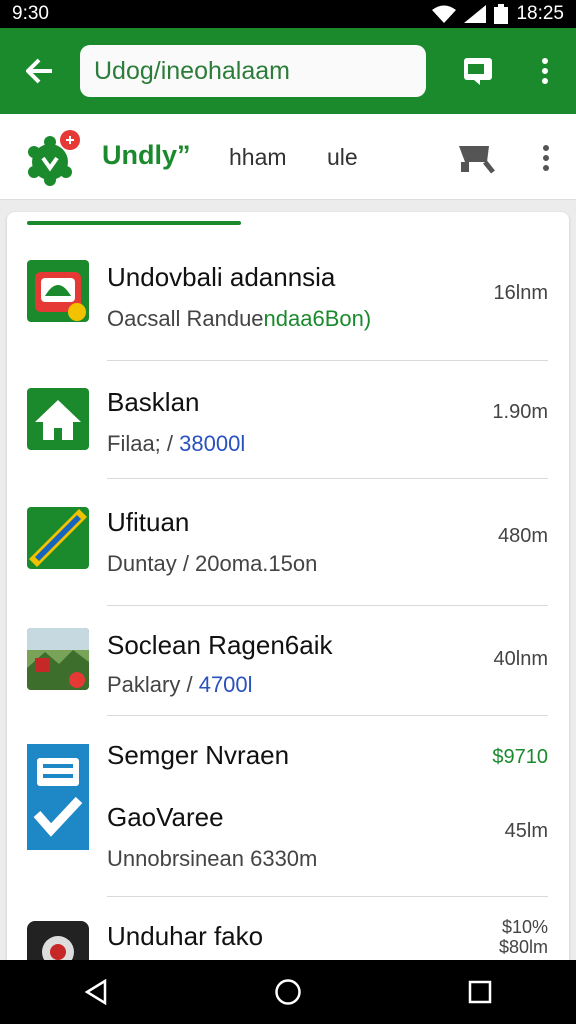 The width and height of the screenshot is (576, 1024). I want to click on nav-home-button, so click(288, 992).